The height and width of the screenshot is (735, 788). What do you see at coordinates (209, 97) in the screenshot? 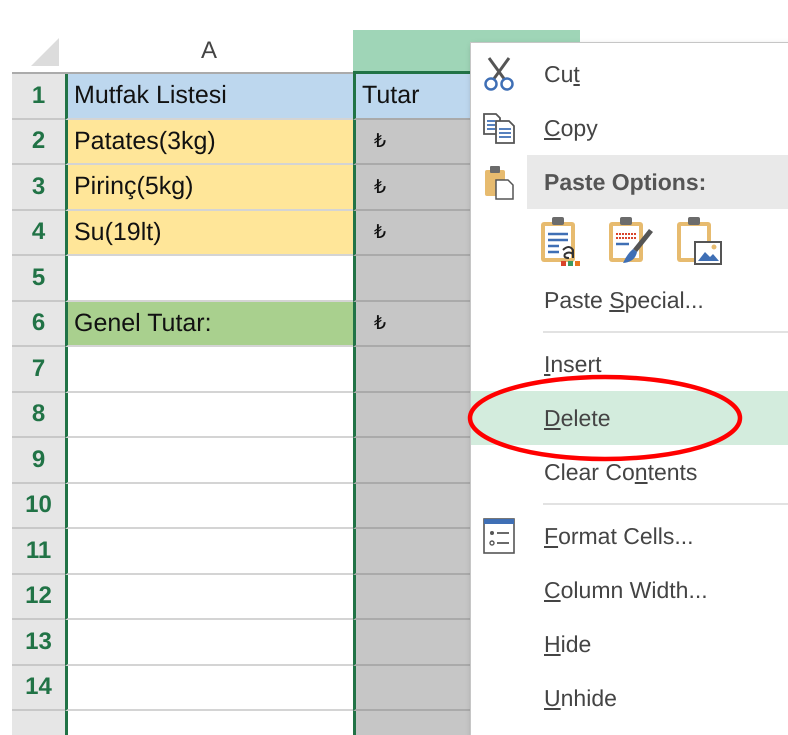
I see `table-cell: Mutfak Listesi` at bounding box center [209, 97].